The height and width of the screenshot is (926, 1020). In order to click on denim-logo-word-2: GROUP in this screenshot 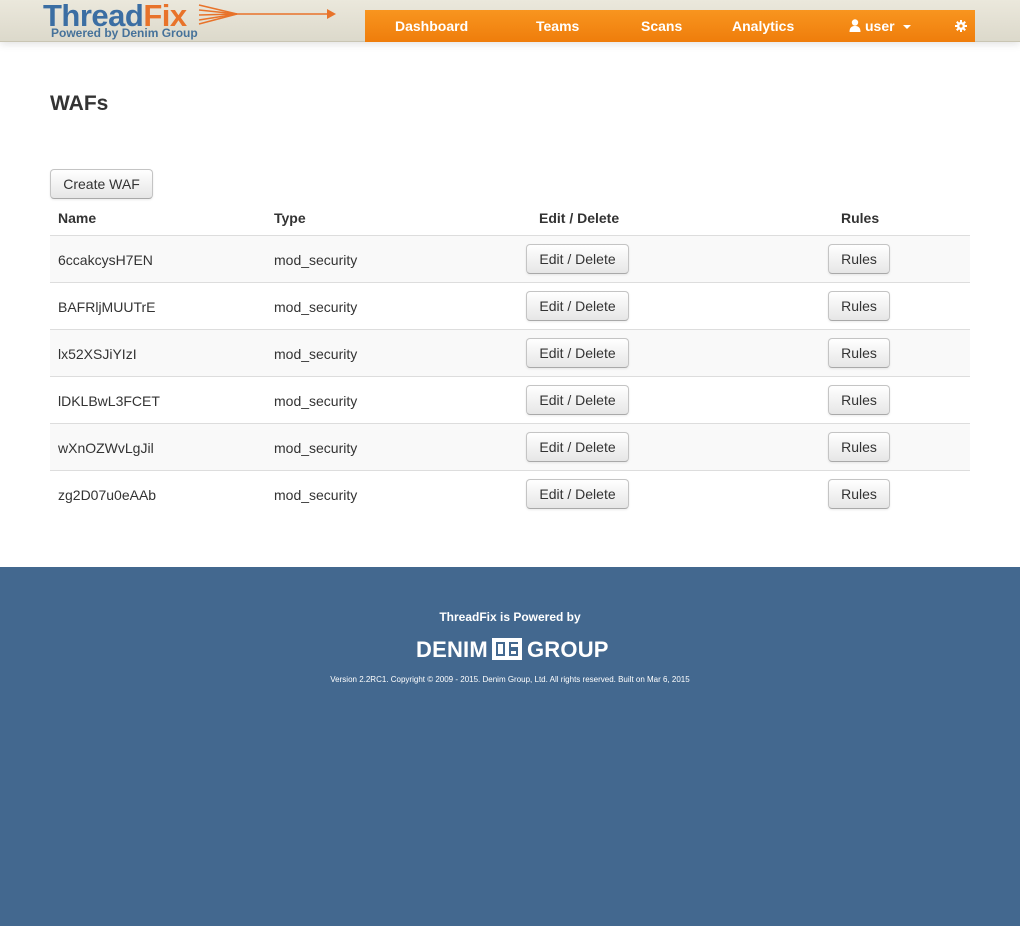, I will do `click(568, 649)`.